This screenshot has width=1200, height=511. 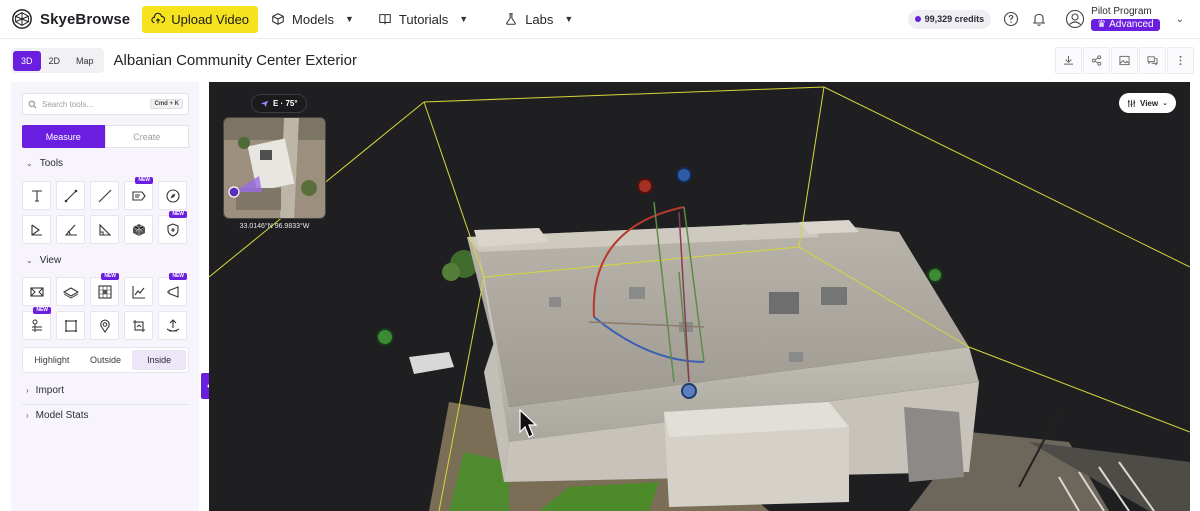 I want to click on section-import-header: › Import, so click(x=45, y=390).